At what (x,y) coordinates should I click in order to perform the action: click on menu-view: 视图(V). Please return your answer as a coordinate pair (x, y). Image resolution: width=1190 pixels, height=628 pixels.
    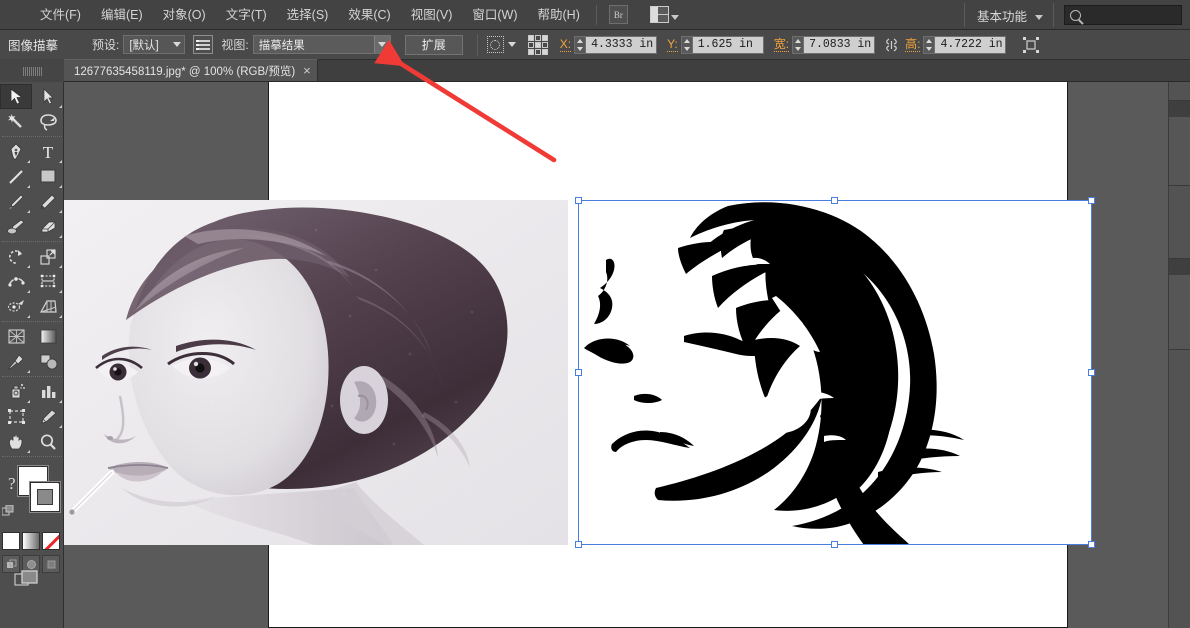
    Looking at the image, I should click on (432, 15).